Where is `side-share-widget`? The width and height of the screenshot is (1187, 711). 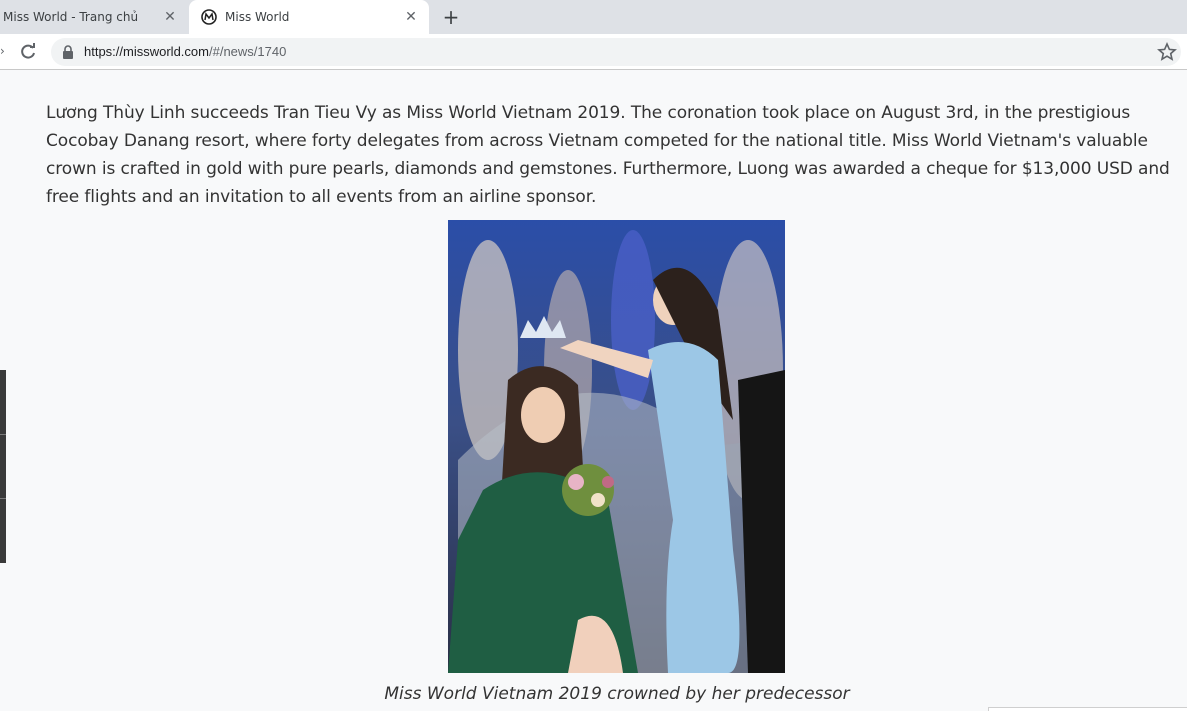
side-share-widget is located at coordinates (3, 466).